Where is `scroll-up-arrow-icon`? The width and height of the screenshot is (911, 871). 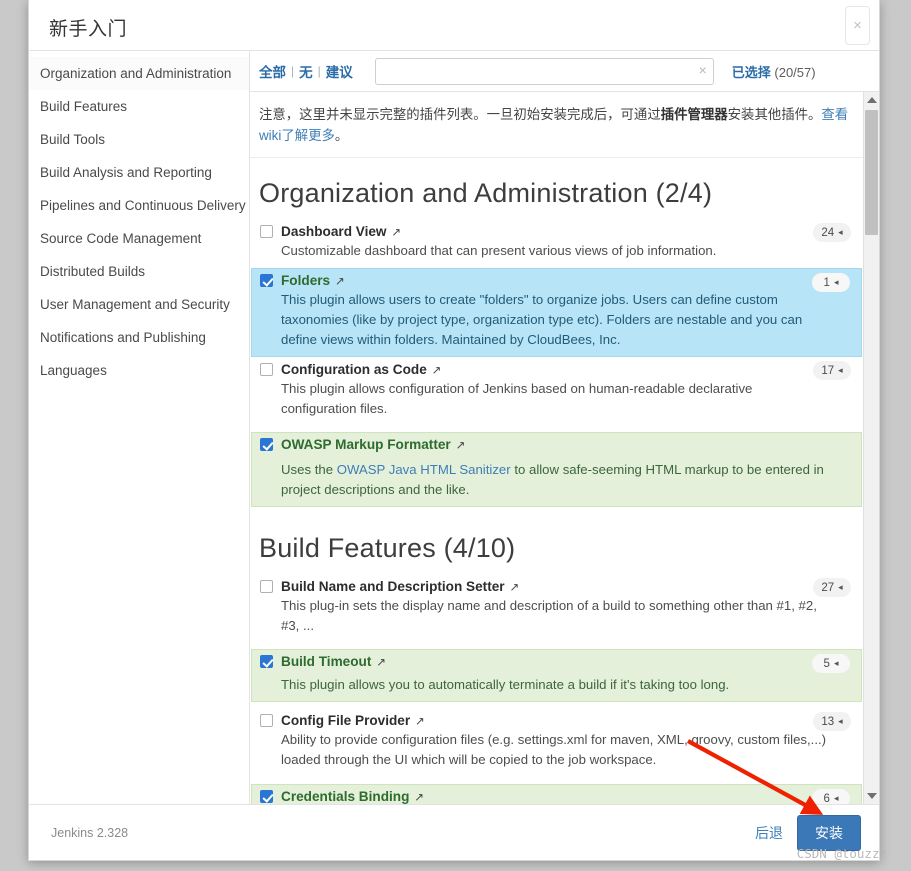
scroll-up-arrow-icon is located at coordinates (871, 100).